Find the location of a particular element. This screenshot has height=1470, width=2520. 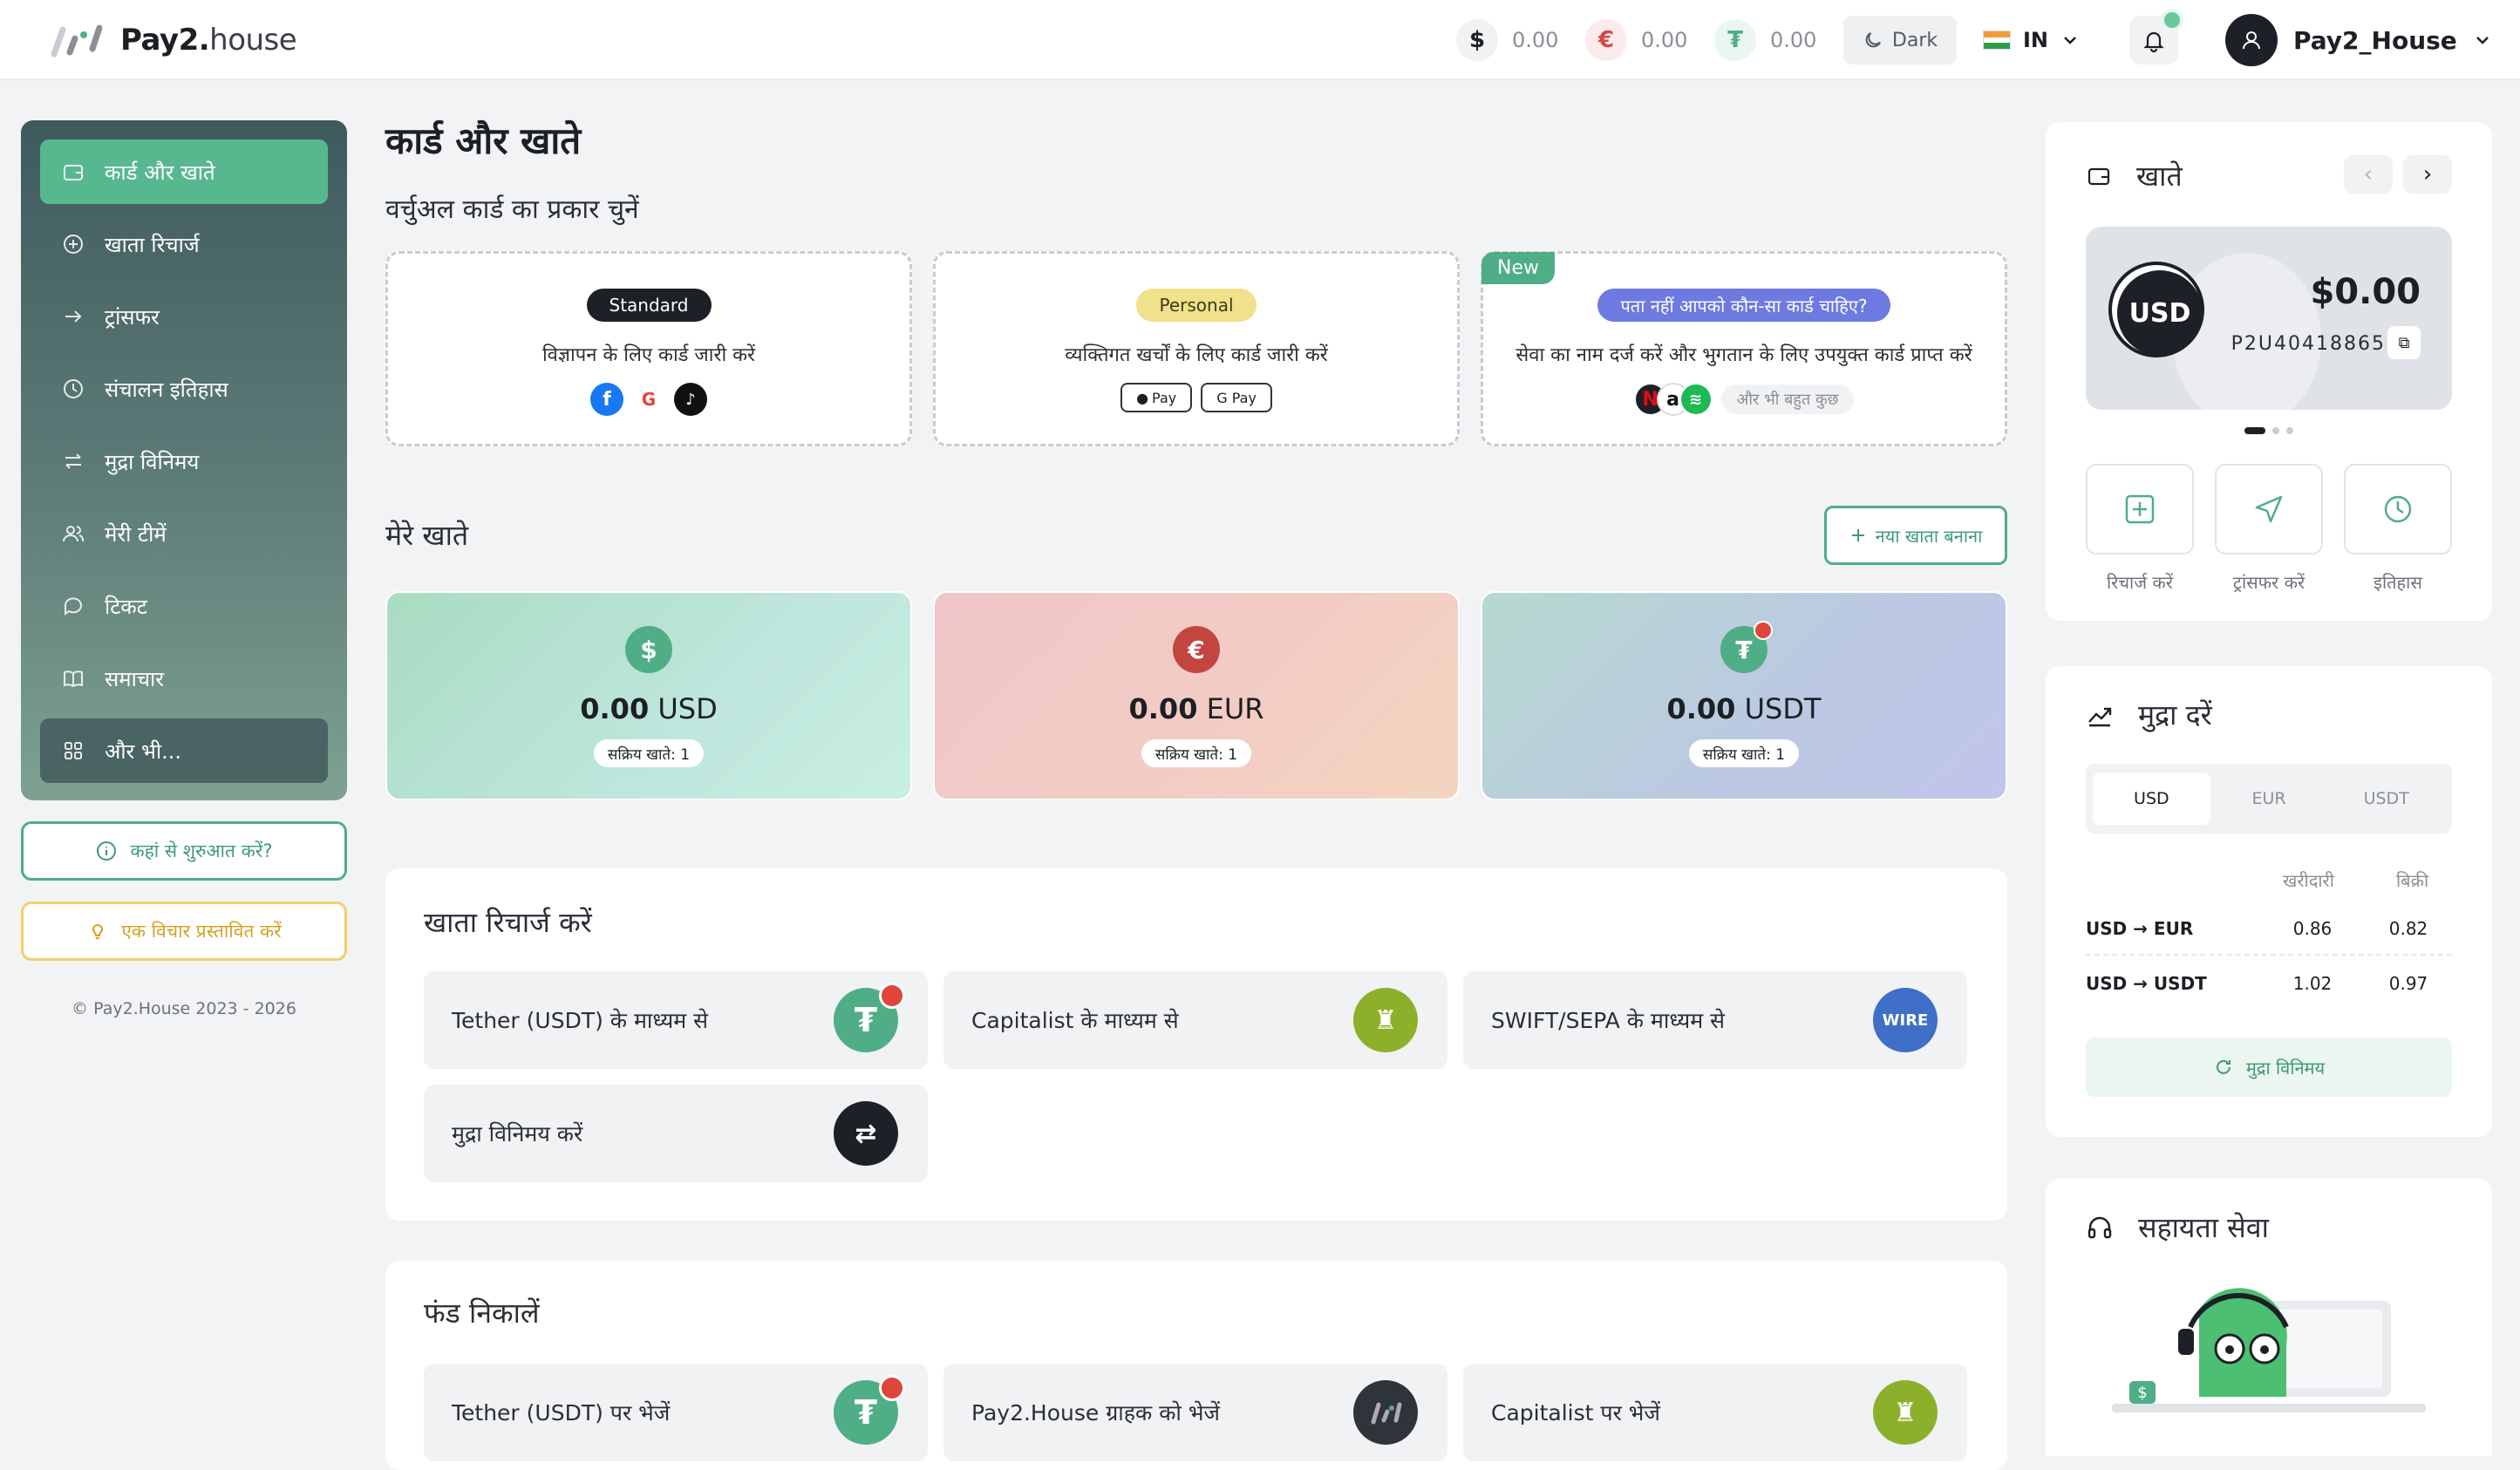

account-card-usdt: ₮ 0.00 USDT सक्रिय खाते: 1 is located at coordinates (1744, 695).